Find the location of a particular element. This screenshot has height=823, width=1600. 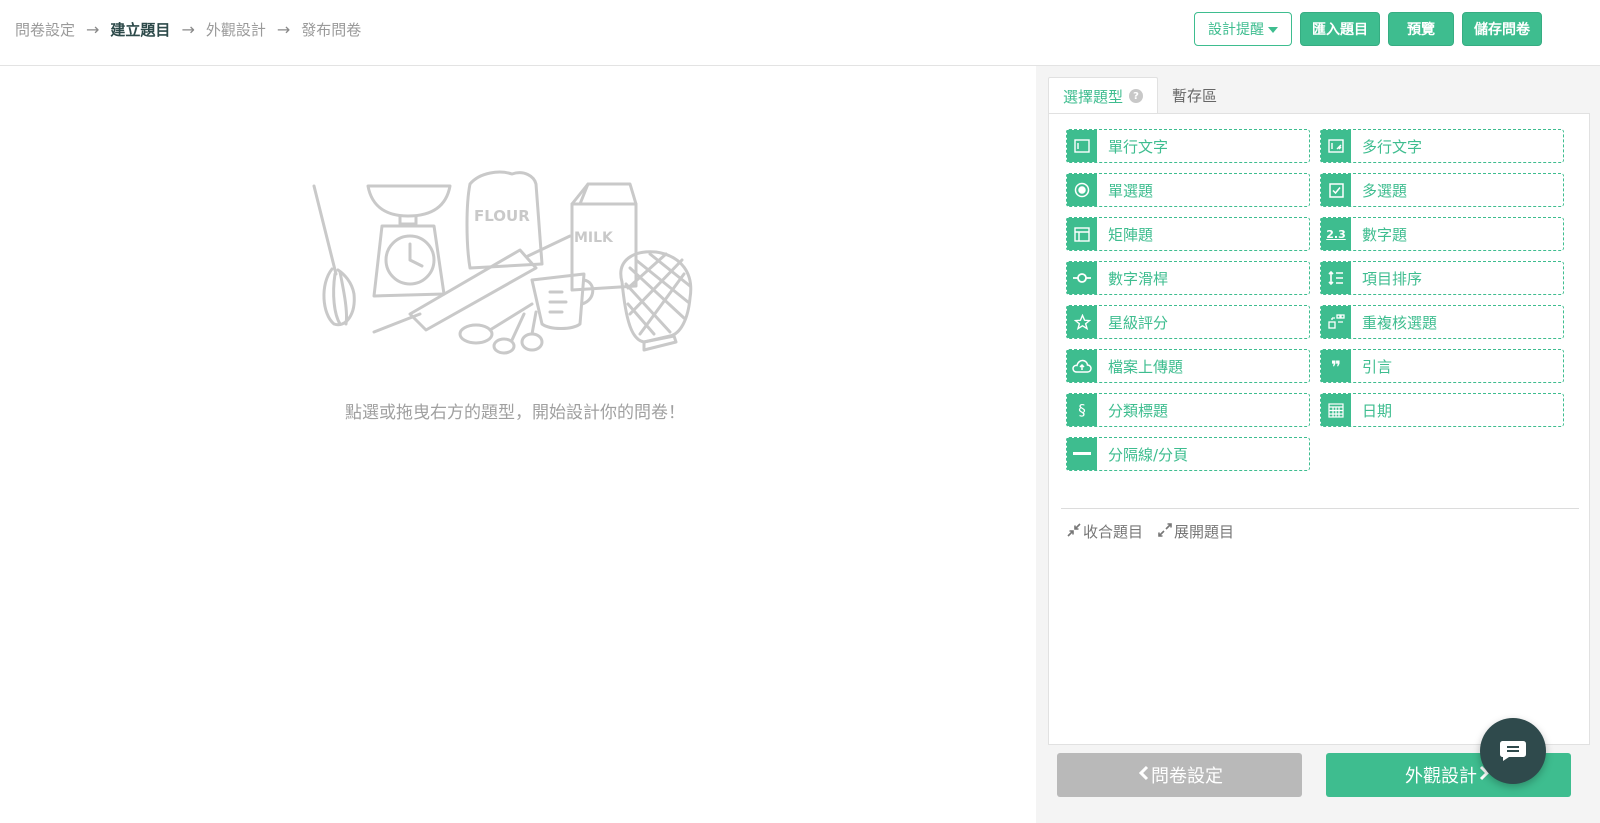

question-tools: 收合題目 展開題目 is located at coordinates (1158, 531).